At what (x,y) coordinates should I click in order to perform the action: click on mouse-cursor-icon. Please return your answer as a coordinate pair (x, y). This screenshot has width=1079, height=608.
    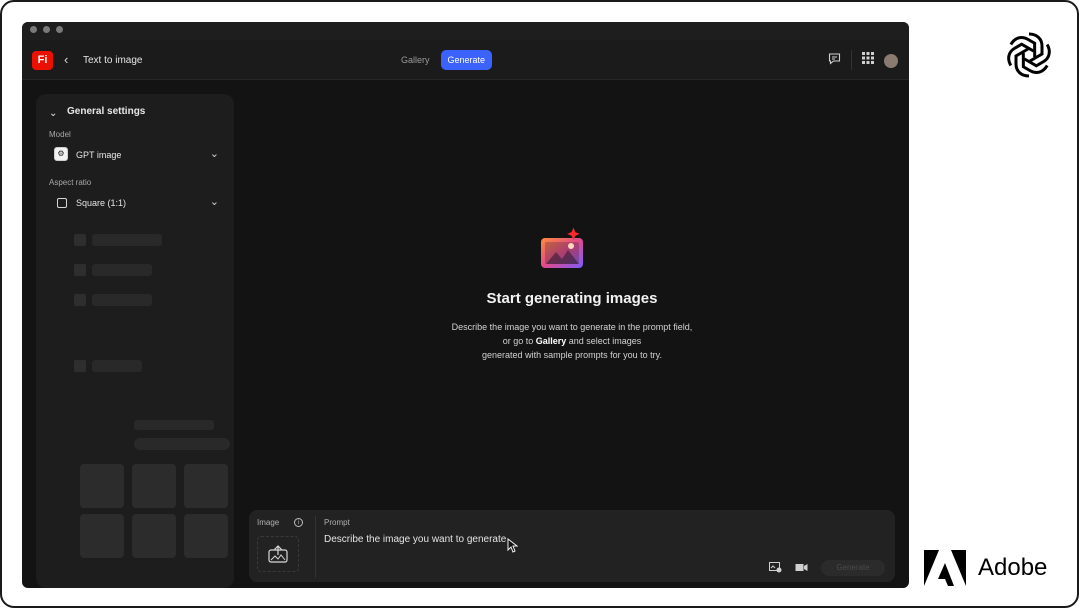
    Looking at the image, I should click on (513, 546).